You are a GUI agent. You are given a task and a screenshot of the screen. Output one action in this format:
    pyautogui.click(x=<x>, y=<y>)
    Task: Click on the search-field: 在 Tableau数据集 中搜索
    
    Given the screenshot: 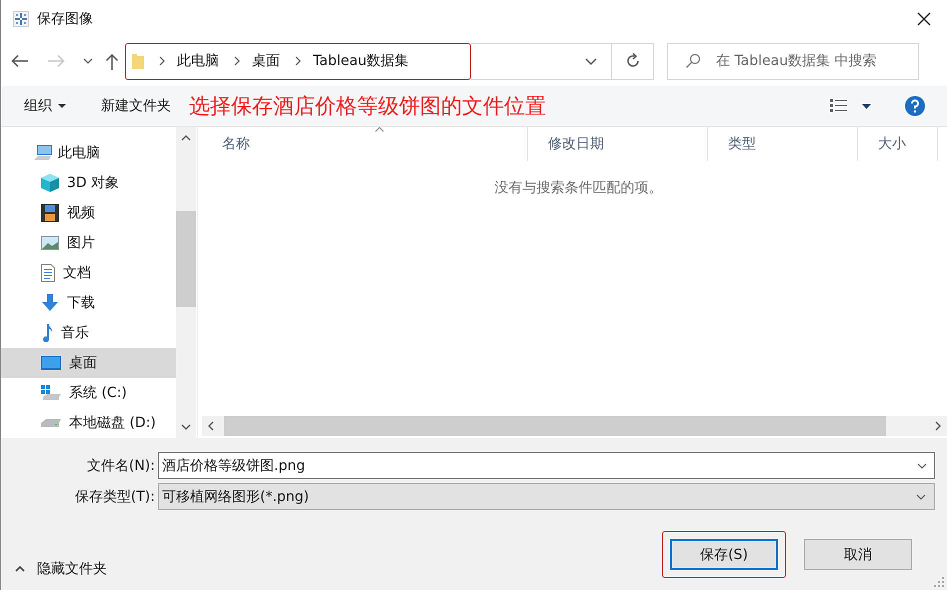 What is the action you would take?
    pyautogui.click(x=793, y=61)
    